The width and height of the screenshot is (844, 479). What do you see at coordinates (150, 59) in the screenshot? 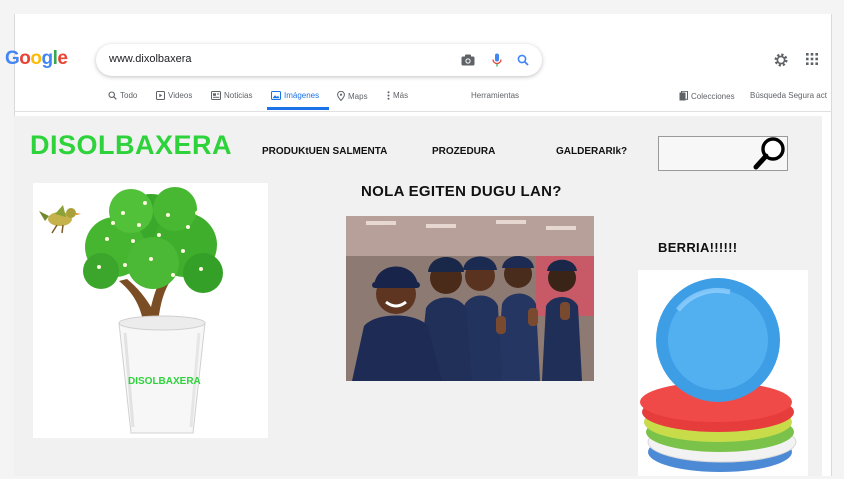
I see `search-input: www.dixolbaxera` at bounding box center [150, 59].